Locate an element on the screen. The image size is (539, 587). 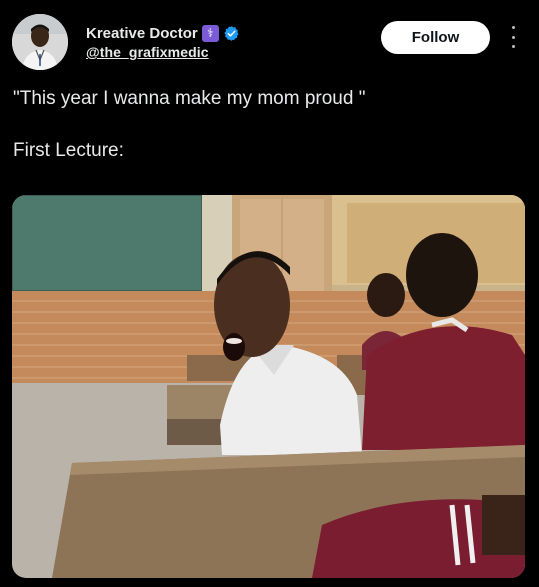
verified-badge-icon is located at coordinates (231, 33).